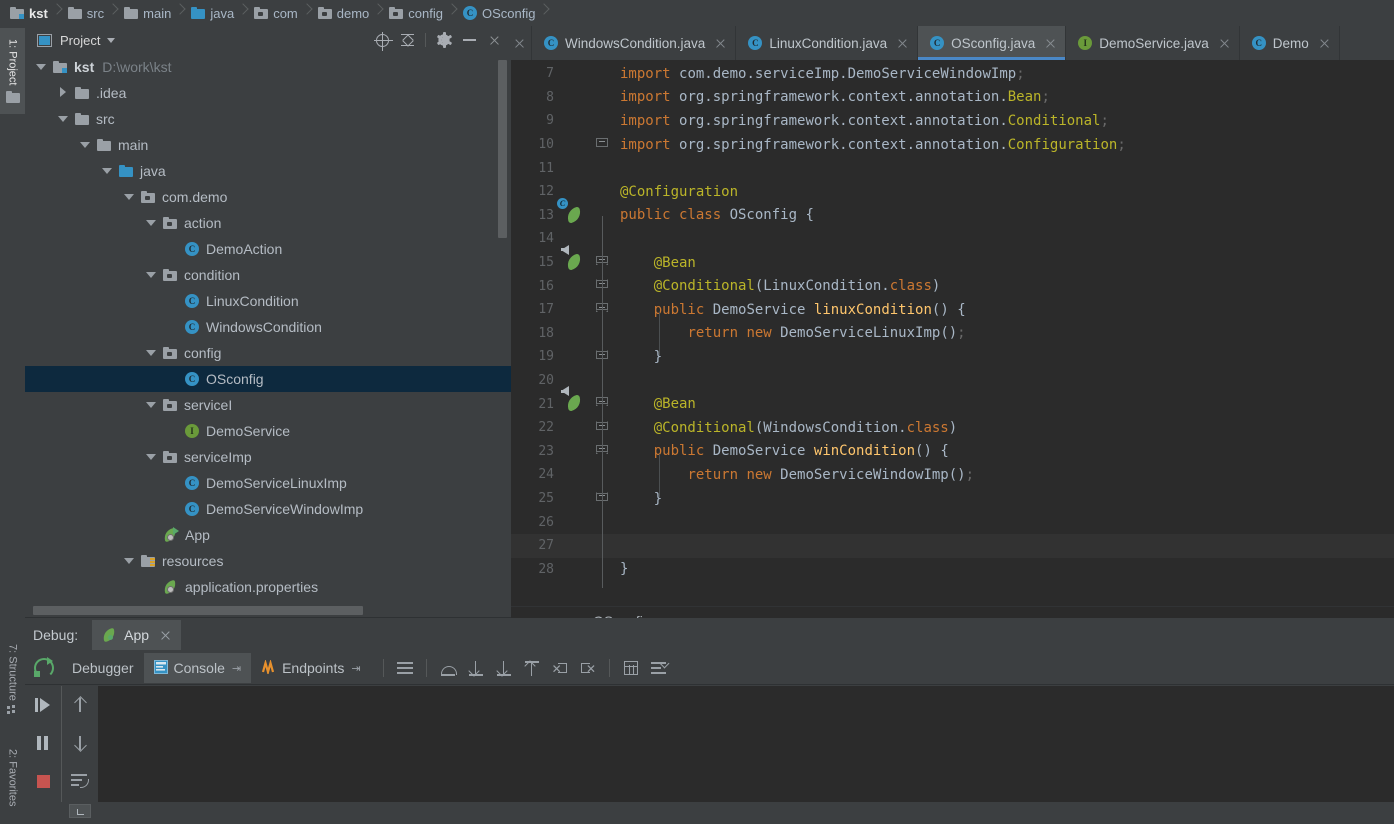 The image size is (1394, 824). Describe the element at coordinates (268, 93) in the screenshot. I see `tree-node--idea: .idea` at that location.